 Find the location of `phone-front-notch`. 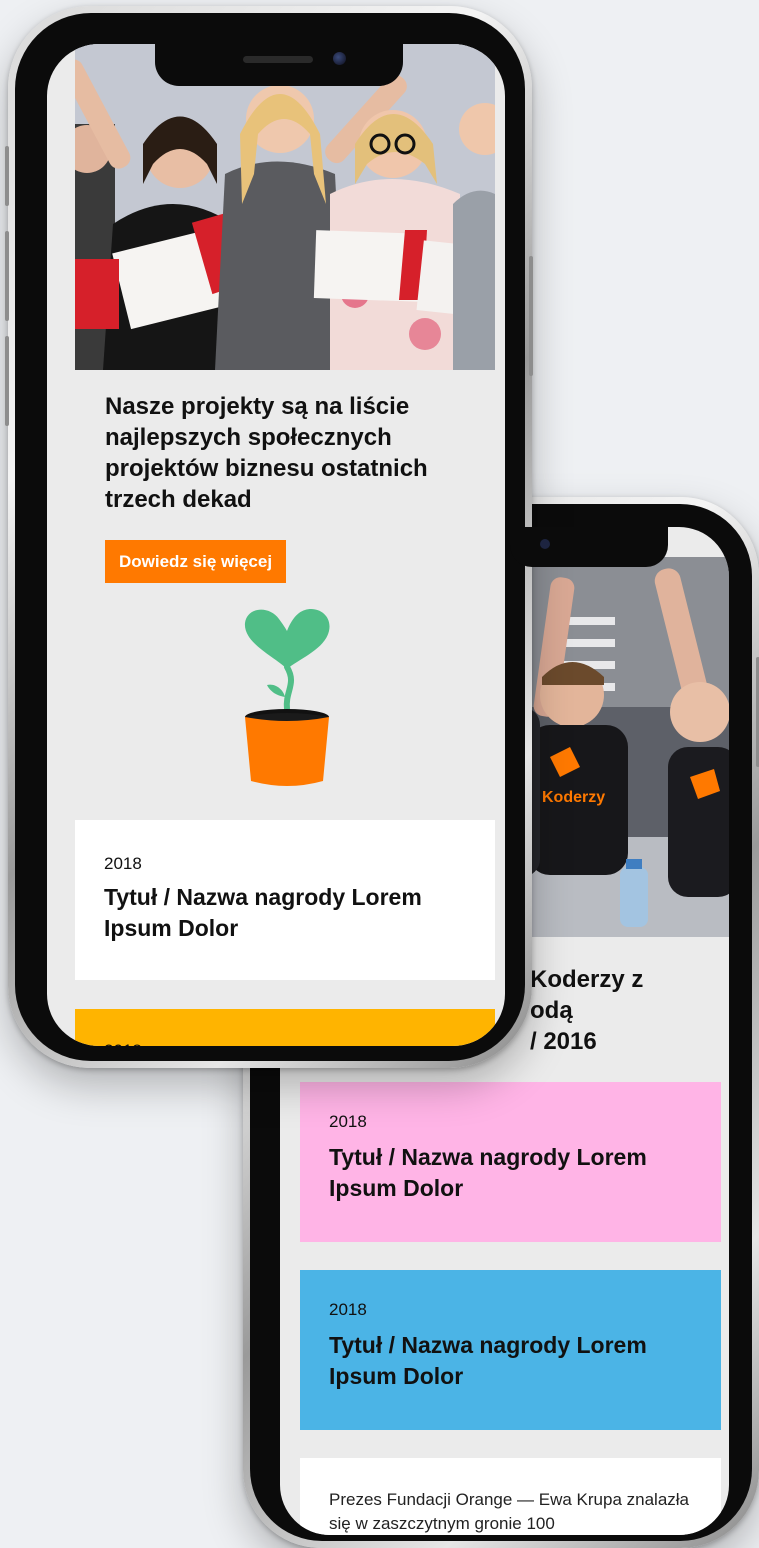

phone-front-notch is located at coordinates (279, 65).